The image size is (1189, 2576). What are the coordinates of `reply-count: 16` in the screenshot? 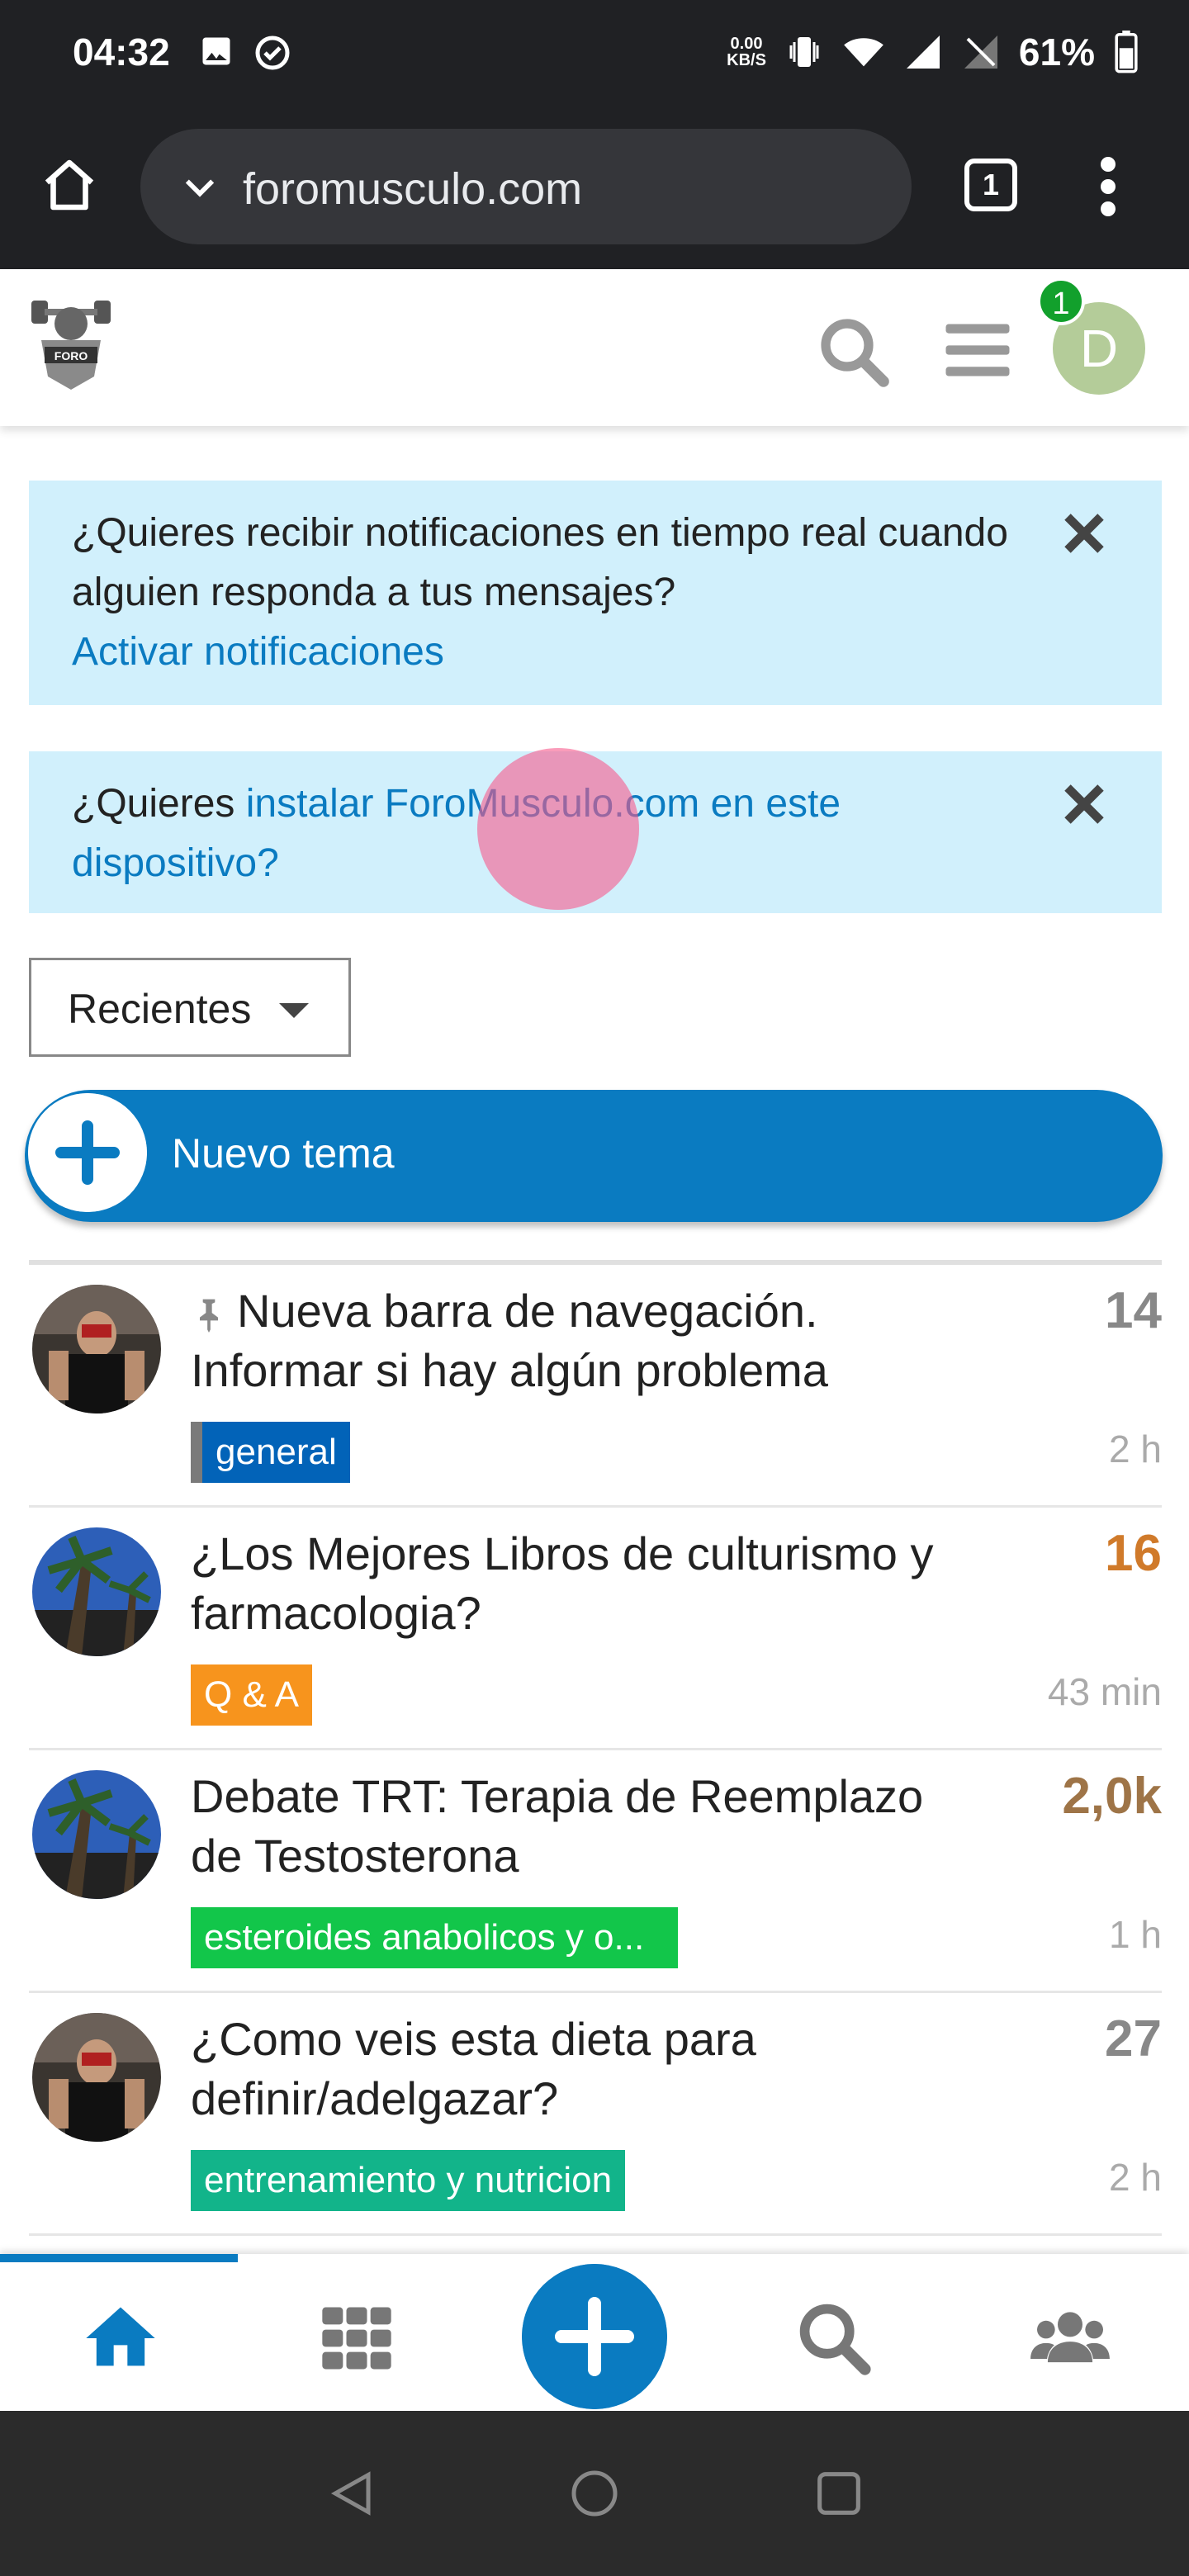 It's located at (1133, 1553).